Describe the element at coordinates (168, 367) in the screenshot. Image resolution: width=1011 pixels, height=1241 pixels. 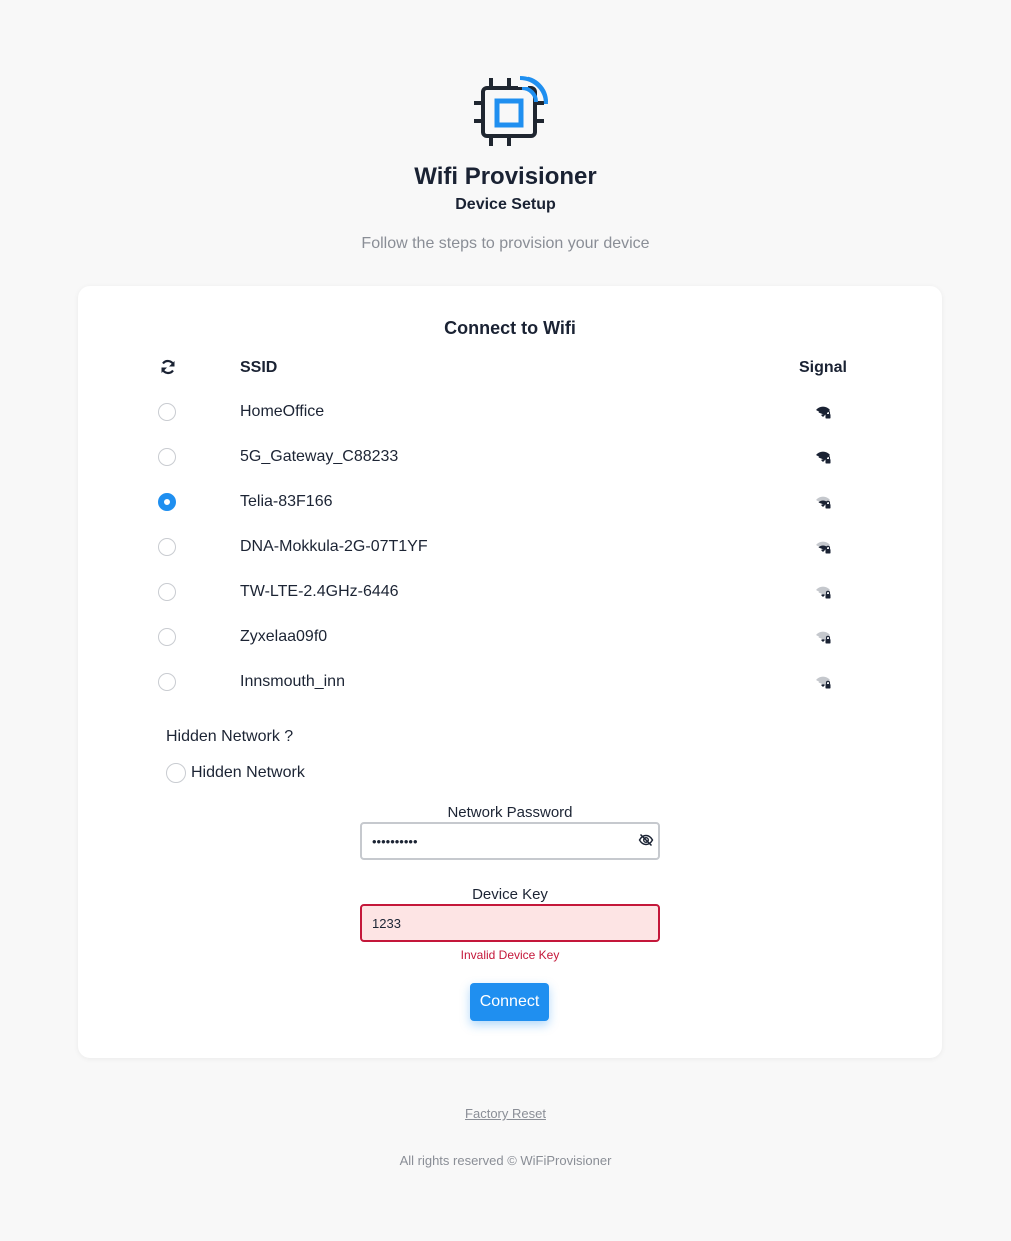
I see `refresh-icon` at that location.